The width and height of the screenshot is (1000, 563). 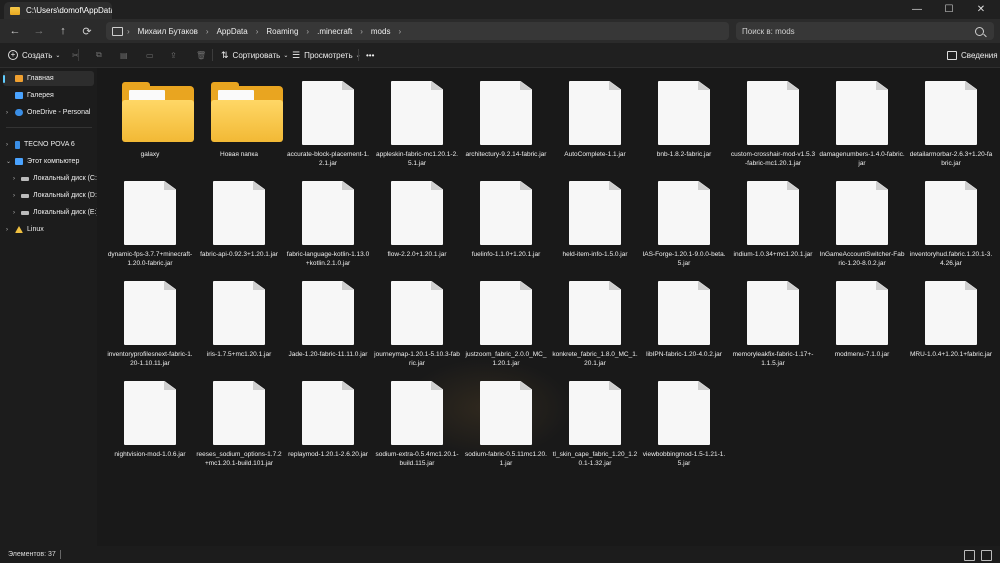 I want to click on maximize-button: ☐, so click(x=949, y=9).